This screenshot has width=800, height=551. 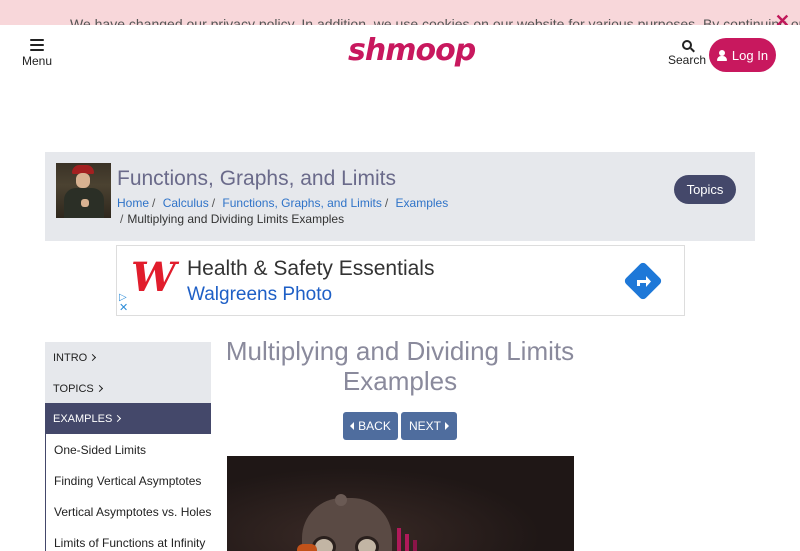 What do you see at coordinates (721, 55) in the screenshot?
I see `user-icon` at bounding box center [721, 55].